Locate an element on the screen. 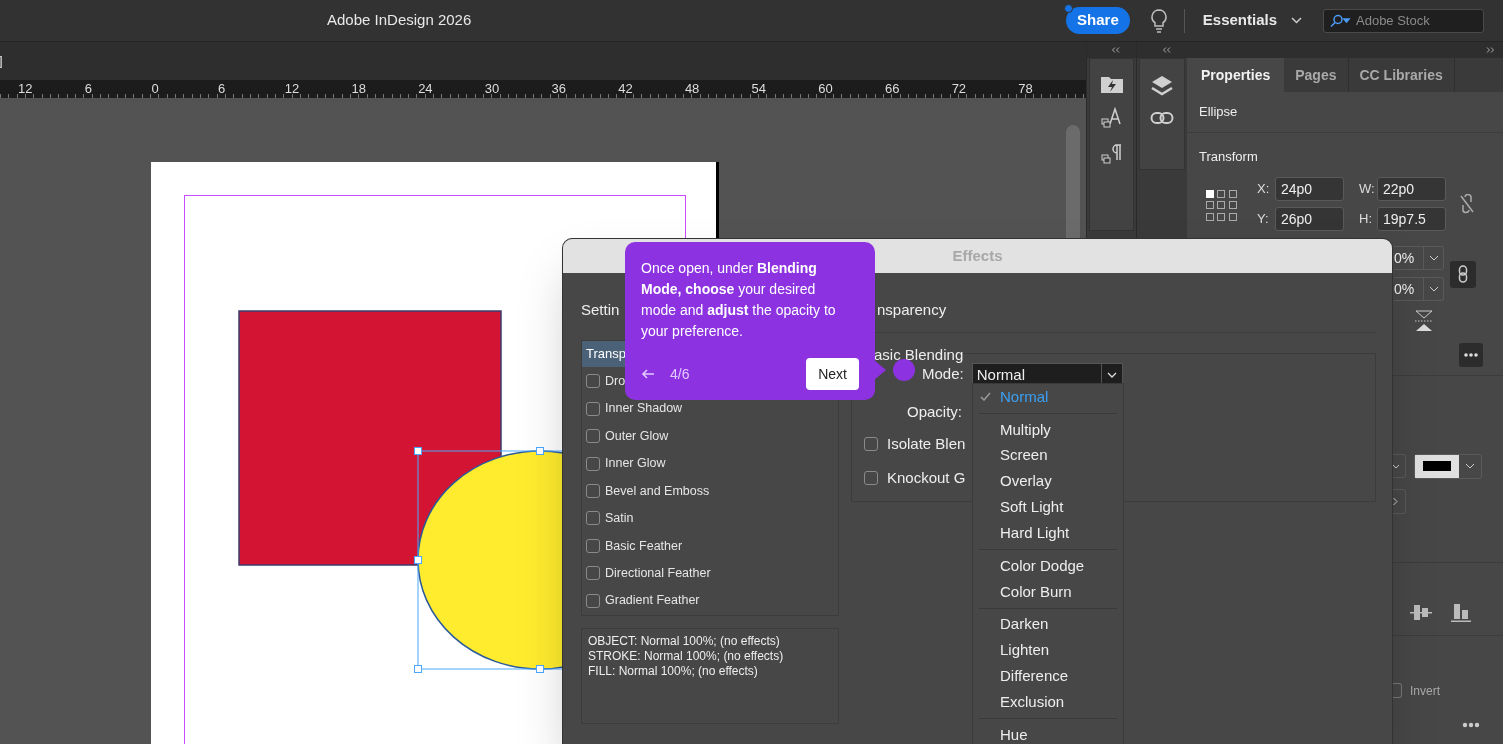 This screenshot has height=744, width=1503. stroke-color-field is located at coordinates (1448, 466).